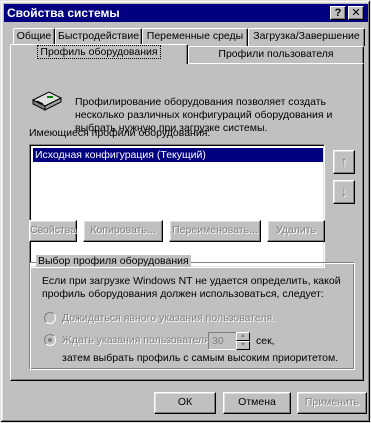 This screenshot has height=423, width=371. What do you see at coordinates (243, 336) in the screenshot?
I see `spin-up-icon: ▲` at bounding box center [243, 336].